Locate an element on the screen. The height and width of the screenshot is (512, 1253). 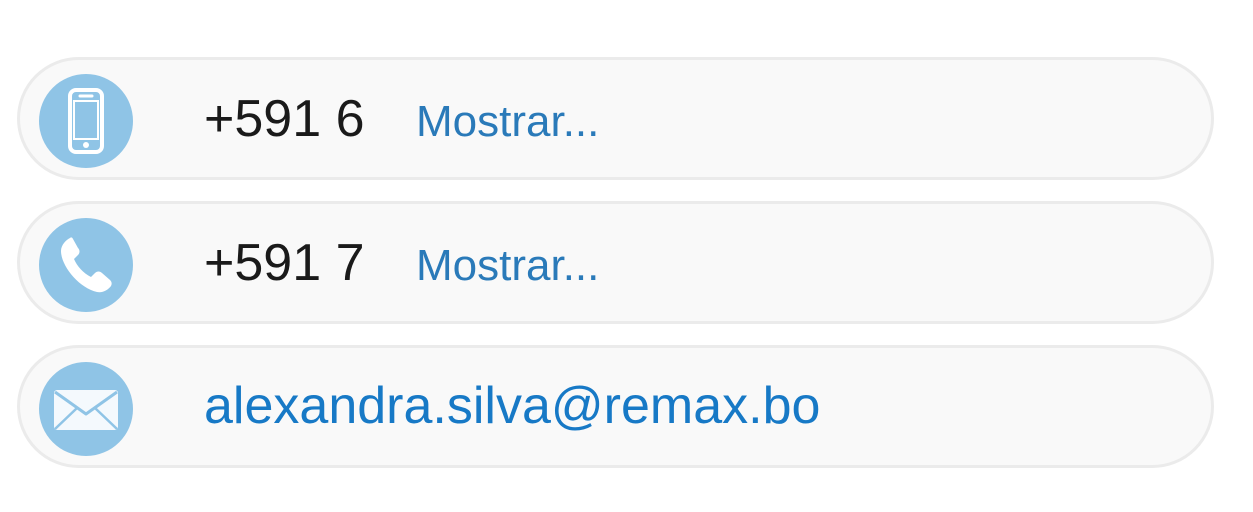
smartphone-icon is located at coordinates (86, 121).